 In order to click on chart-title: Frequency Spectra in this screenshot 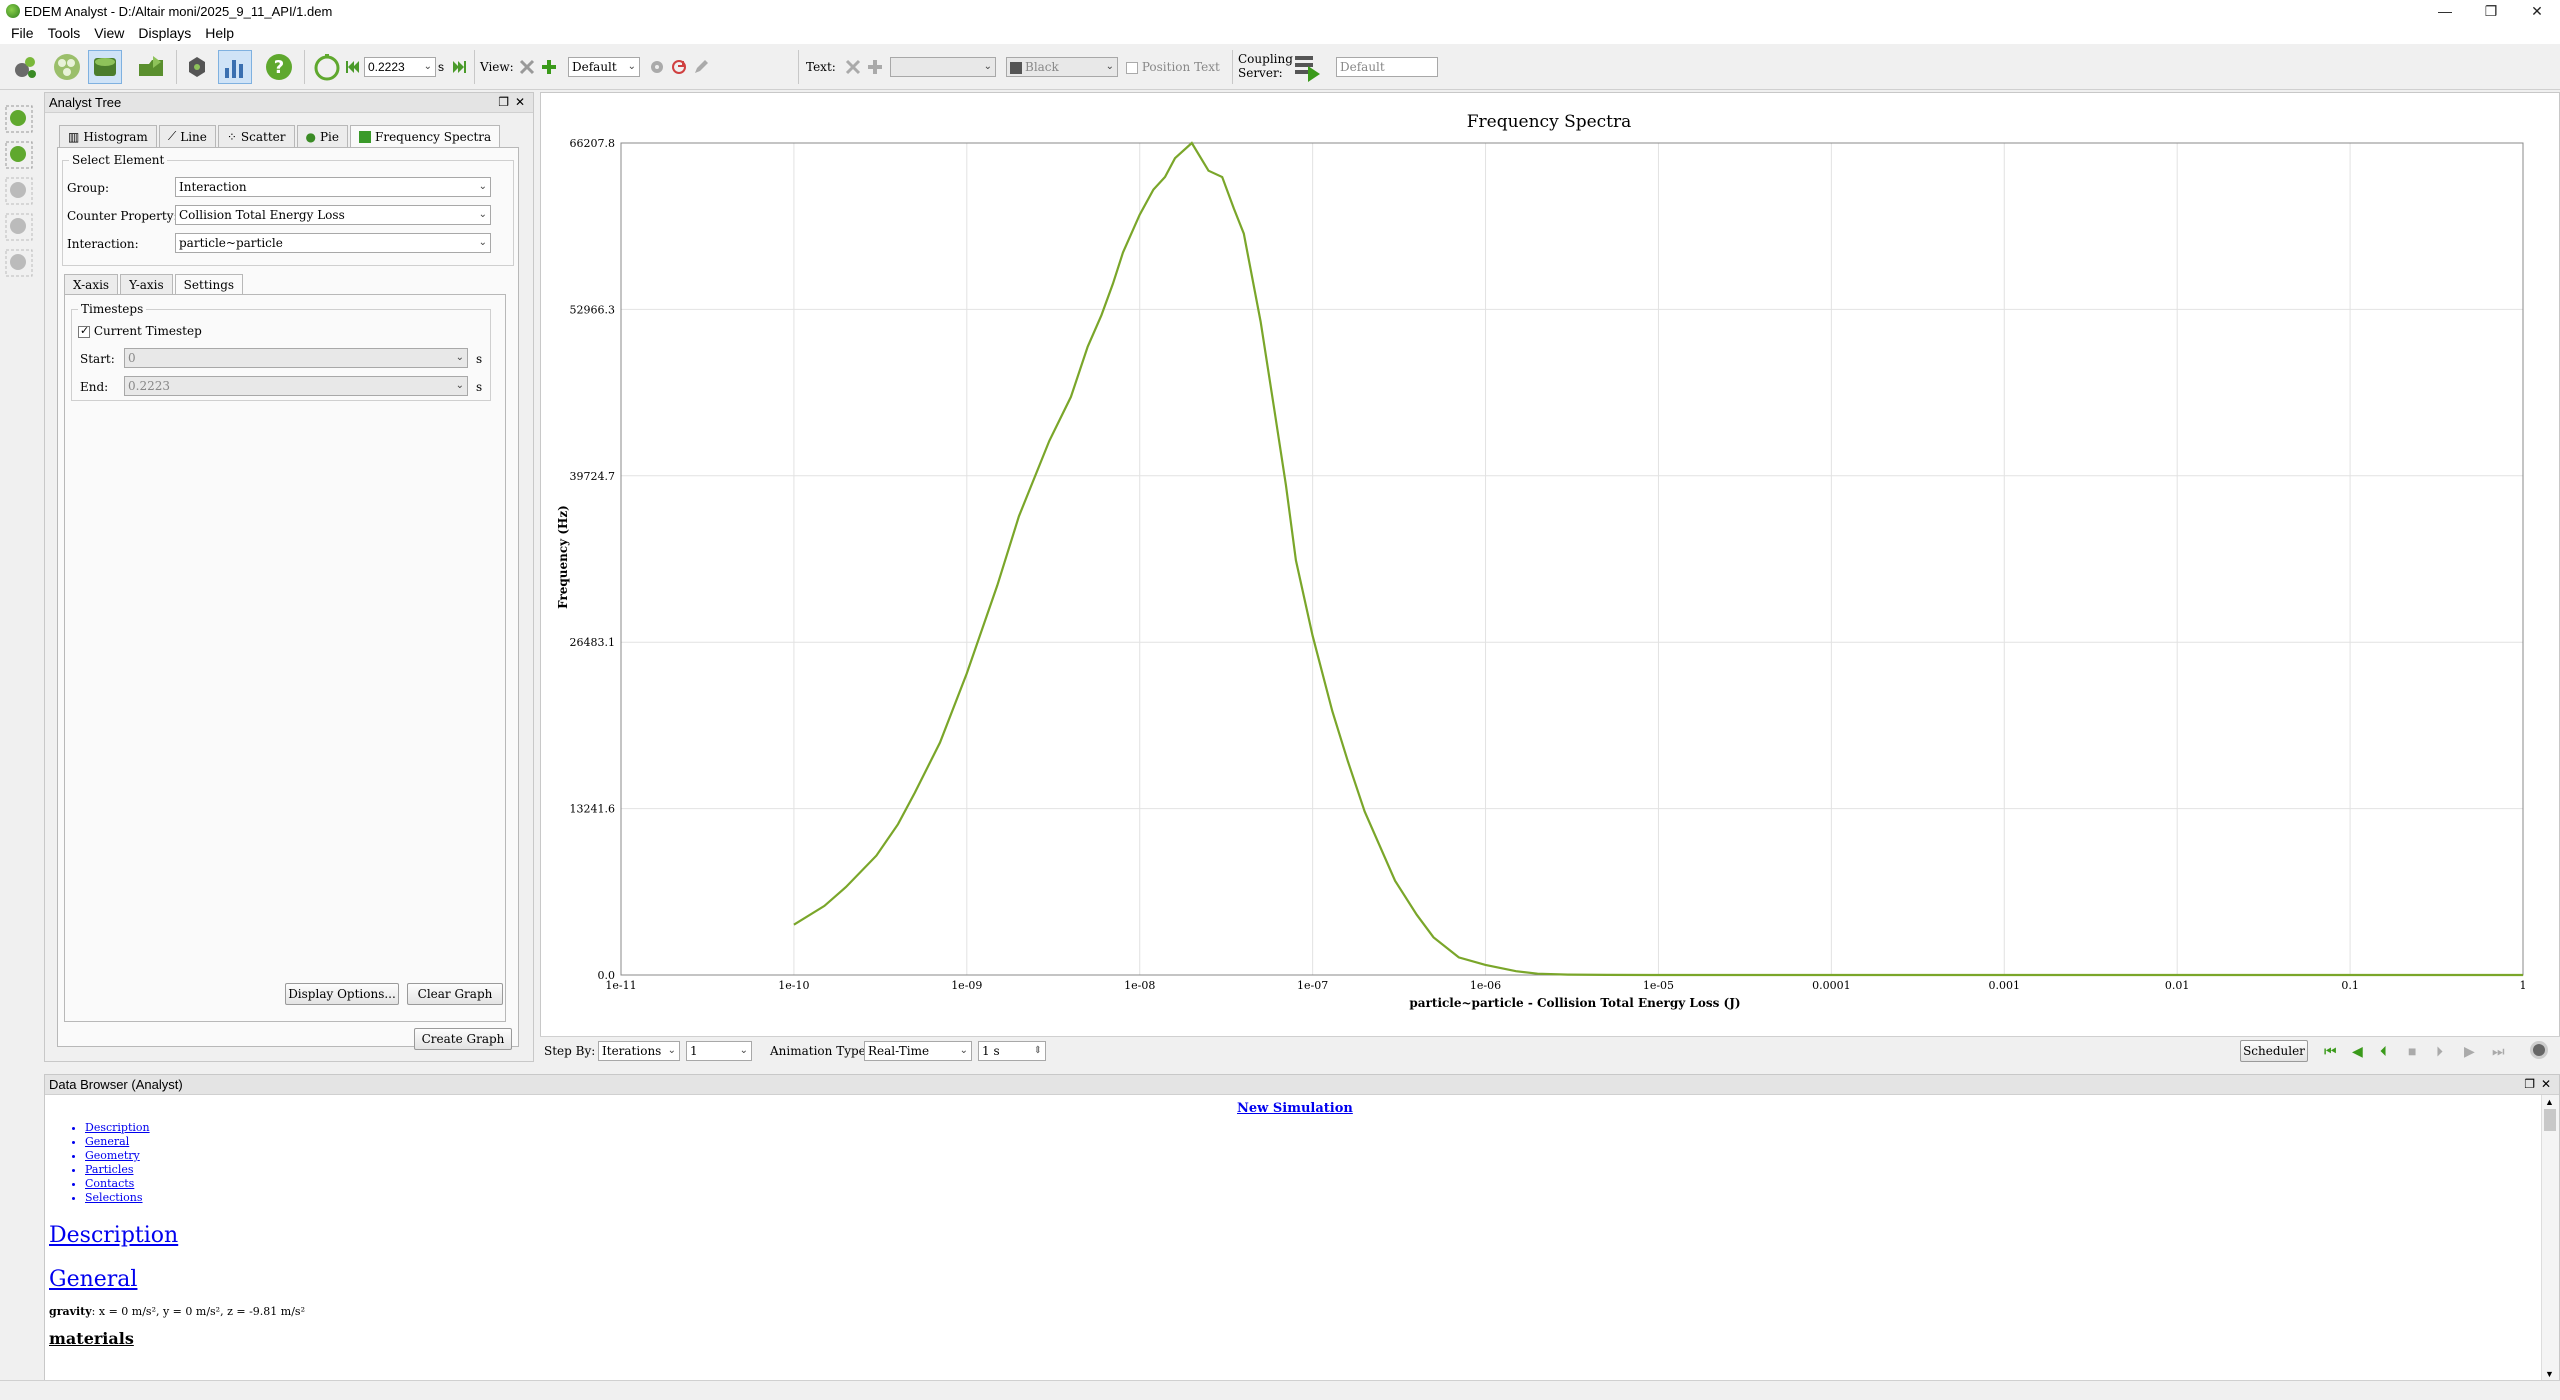, I will do `click(1549, 122)`.